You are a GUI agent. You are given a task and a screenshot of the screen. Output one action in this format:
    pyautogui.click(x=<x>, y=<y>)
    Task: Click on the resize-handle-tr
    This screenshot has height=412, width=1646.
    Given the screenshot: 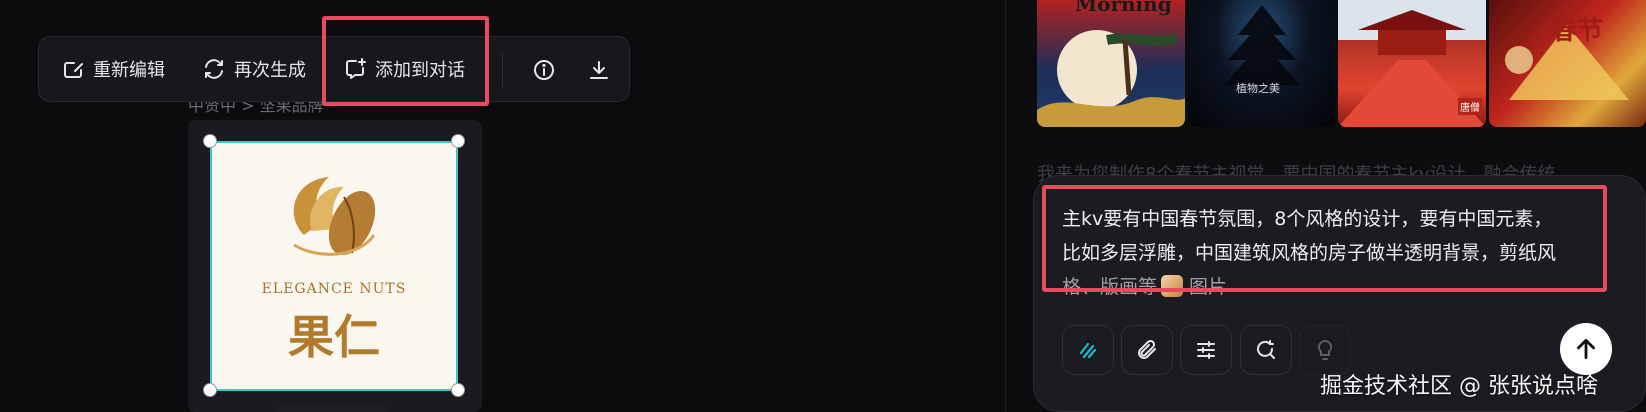 What is the action you would take?
    pyautogui.click(x=458, y=141)
    